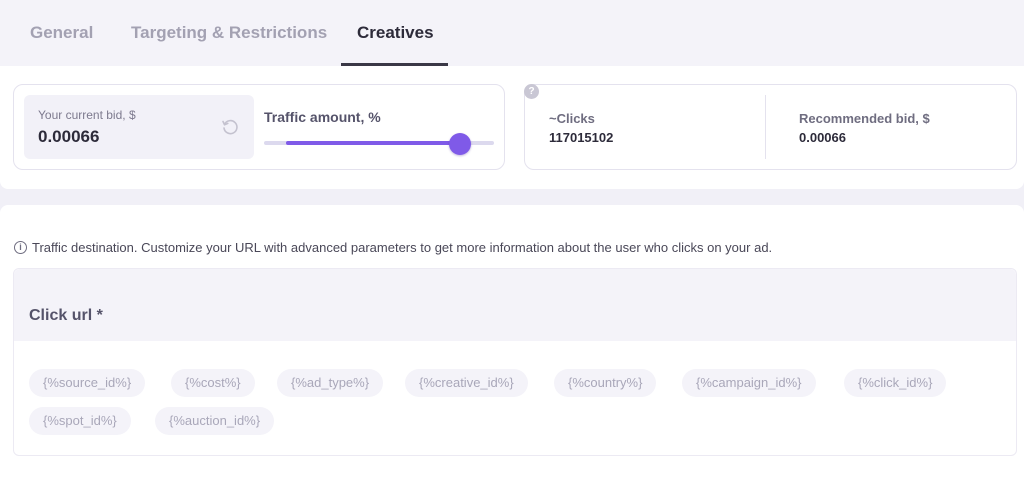  What do you see at coordinates (581, 137) in the screenshot?
I see `clicks-value: 117015102` at bounding box center [581, 137].